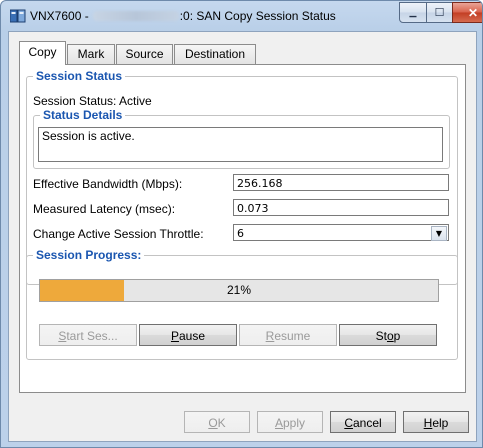 The image size is (483, 448). I want to click on tab-copy: Copy, so click(42, 53).